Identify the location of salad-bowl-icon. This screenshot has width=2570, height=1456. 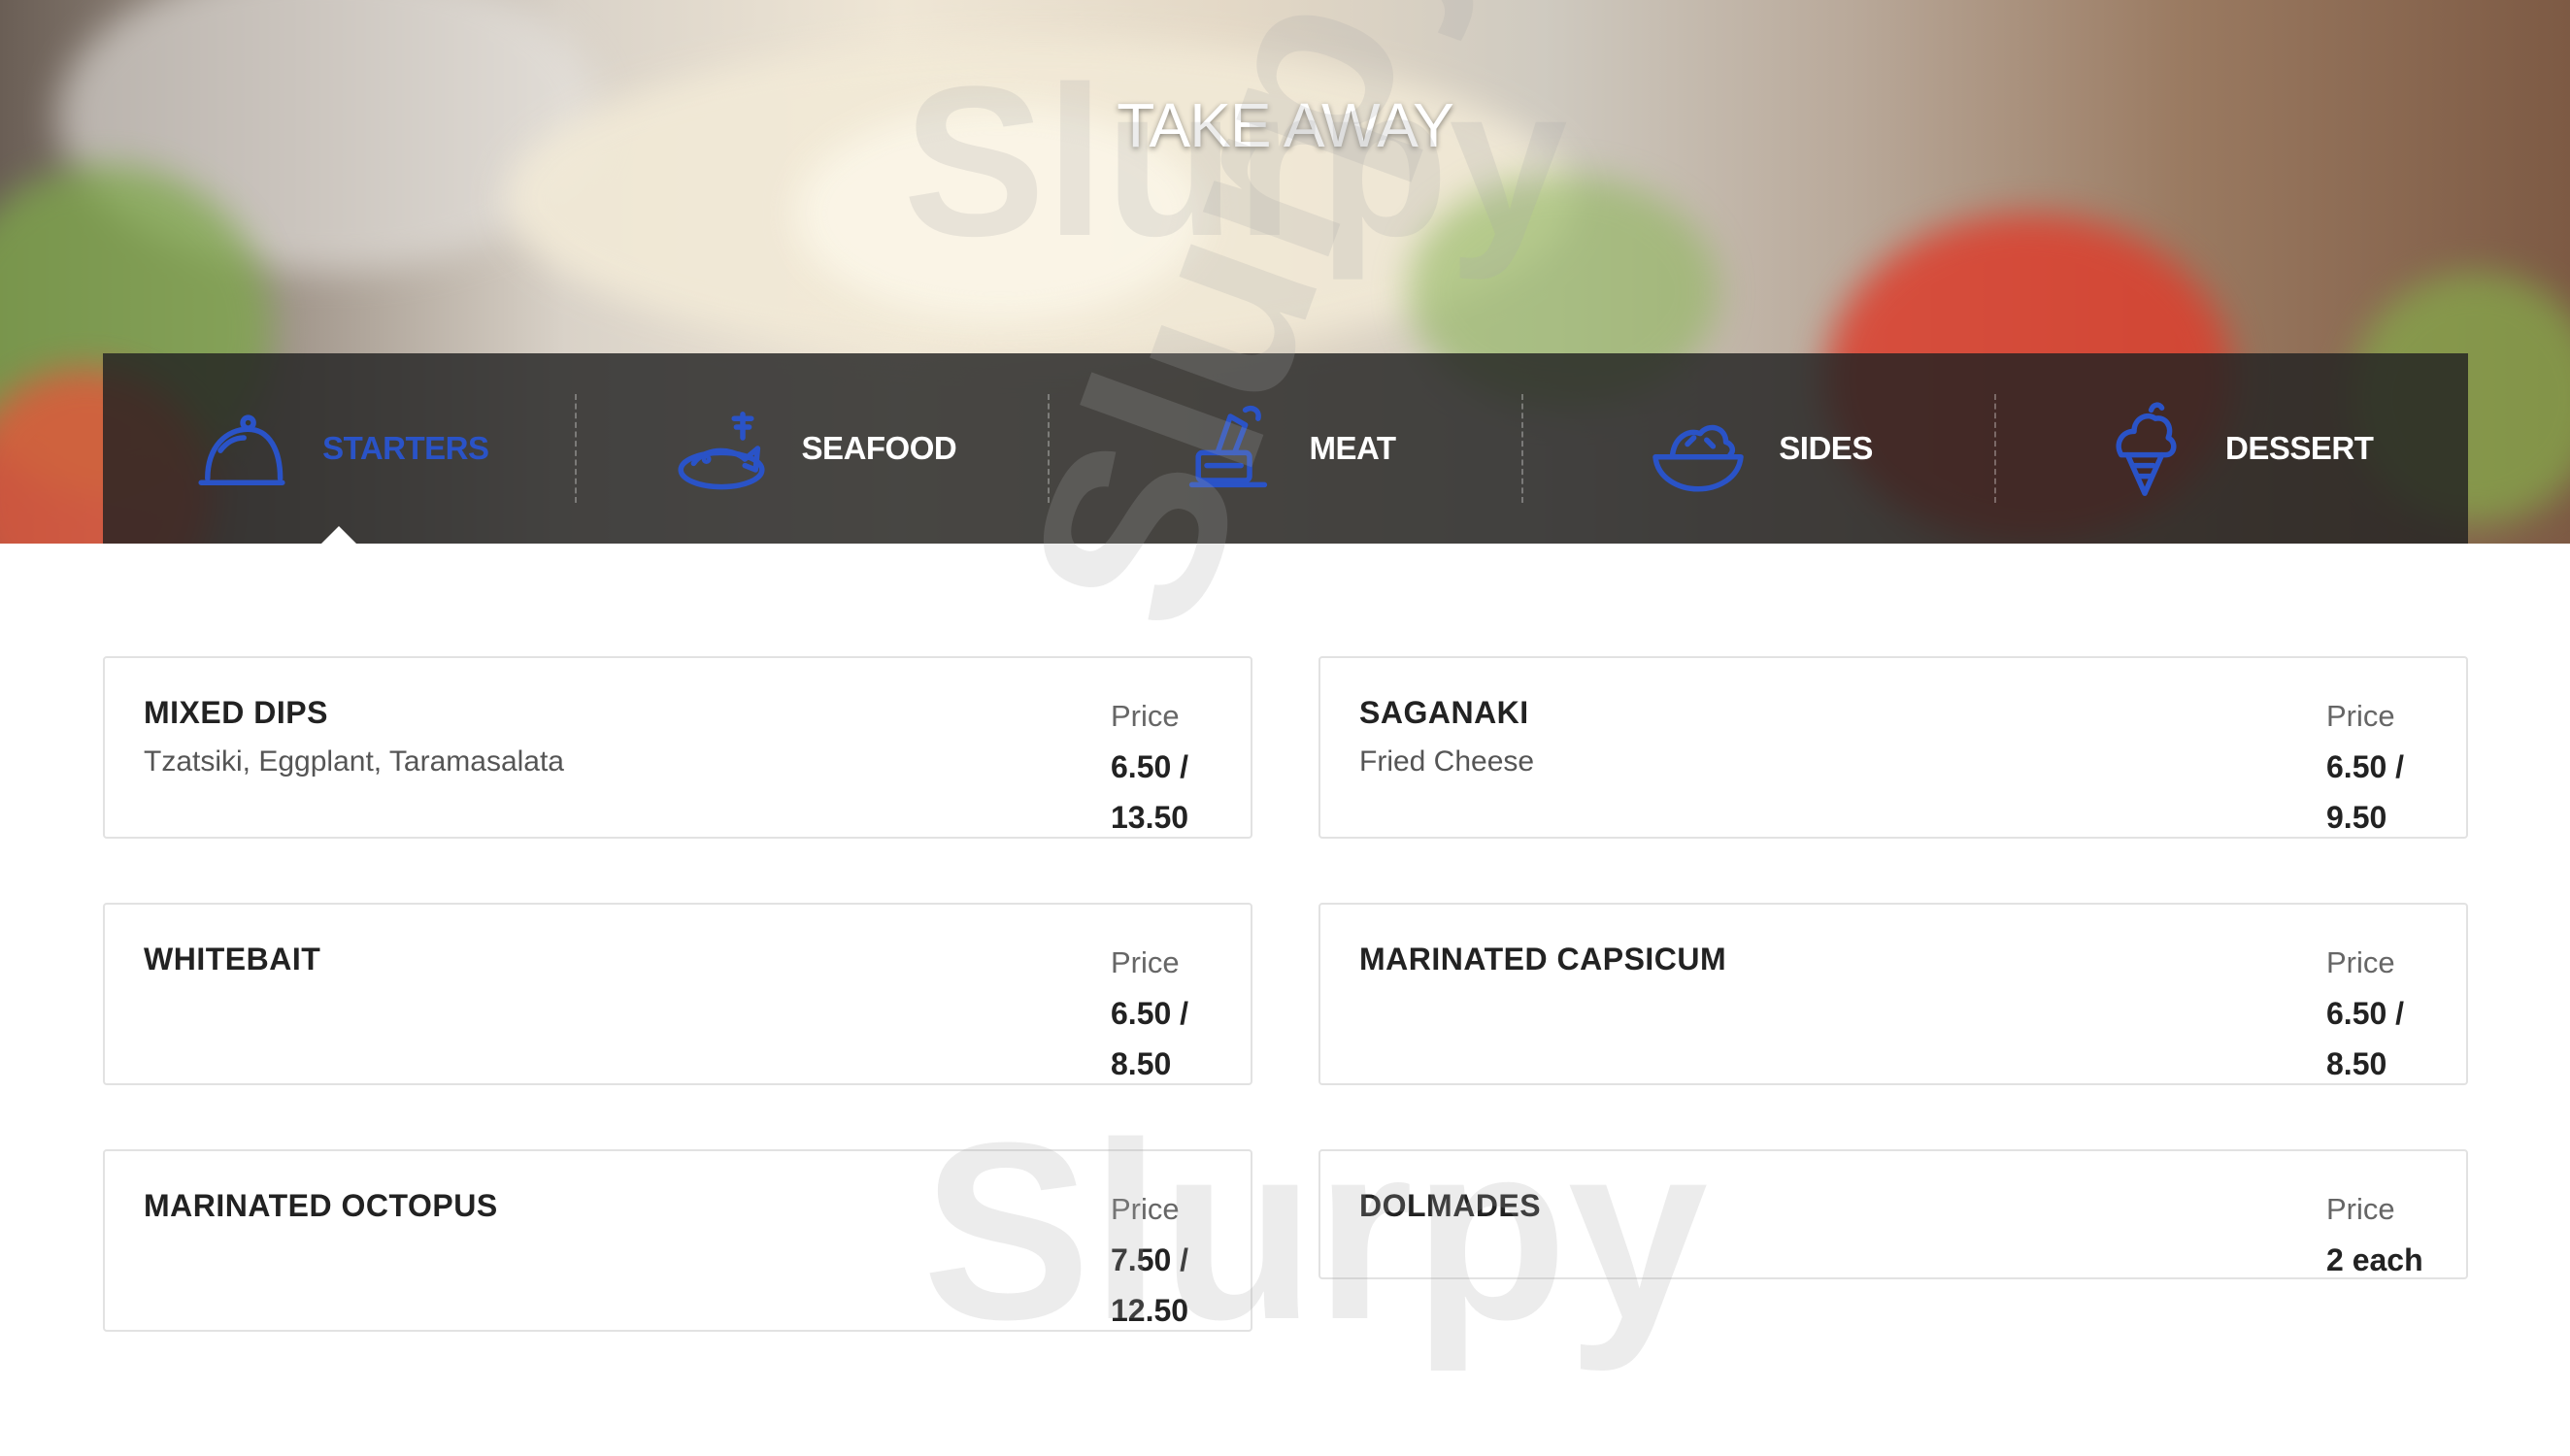
(1698, 458).